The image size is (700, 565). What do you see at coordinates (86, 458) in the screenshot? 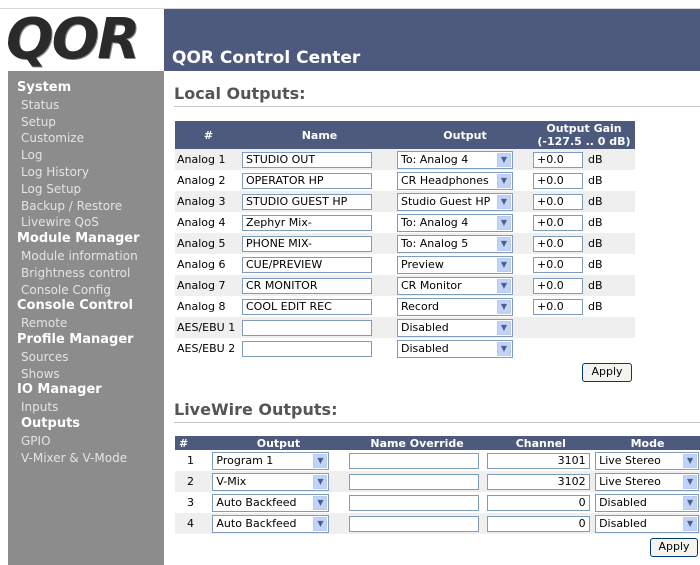
I see `sidebar-item-v-mixer-v-mode: V-Mixer & V-Mode` at bounding box center [86, 458].